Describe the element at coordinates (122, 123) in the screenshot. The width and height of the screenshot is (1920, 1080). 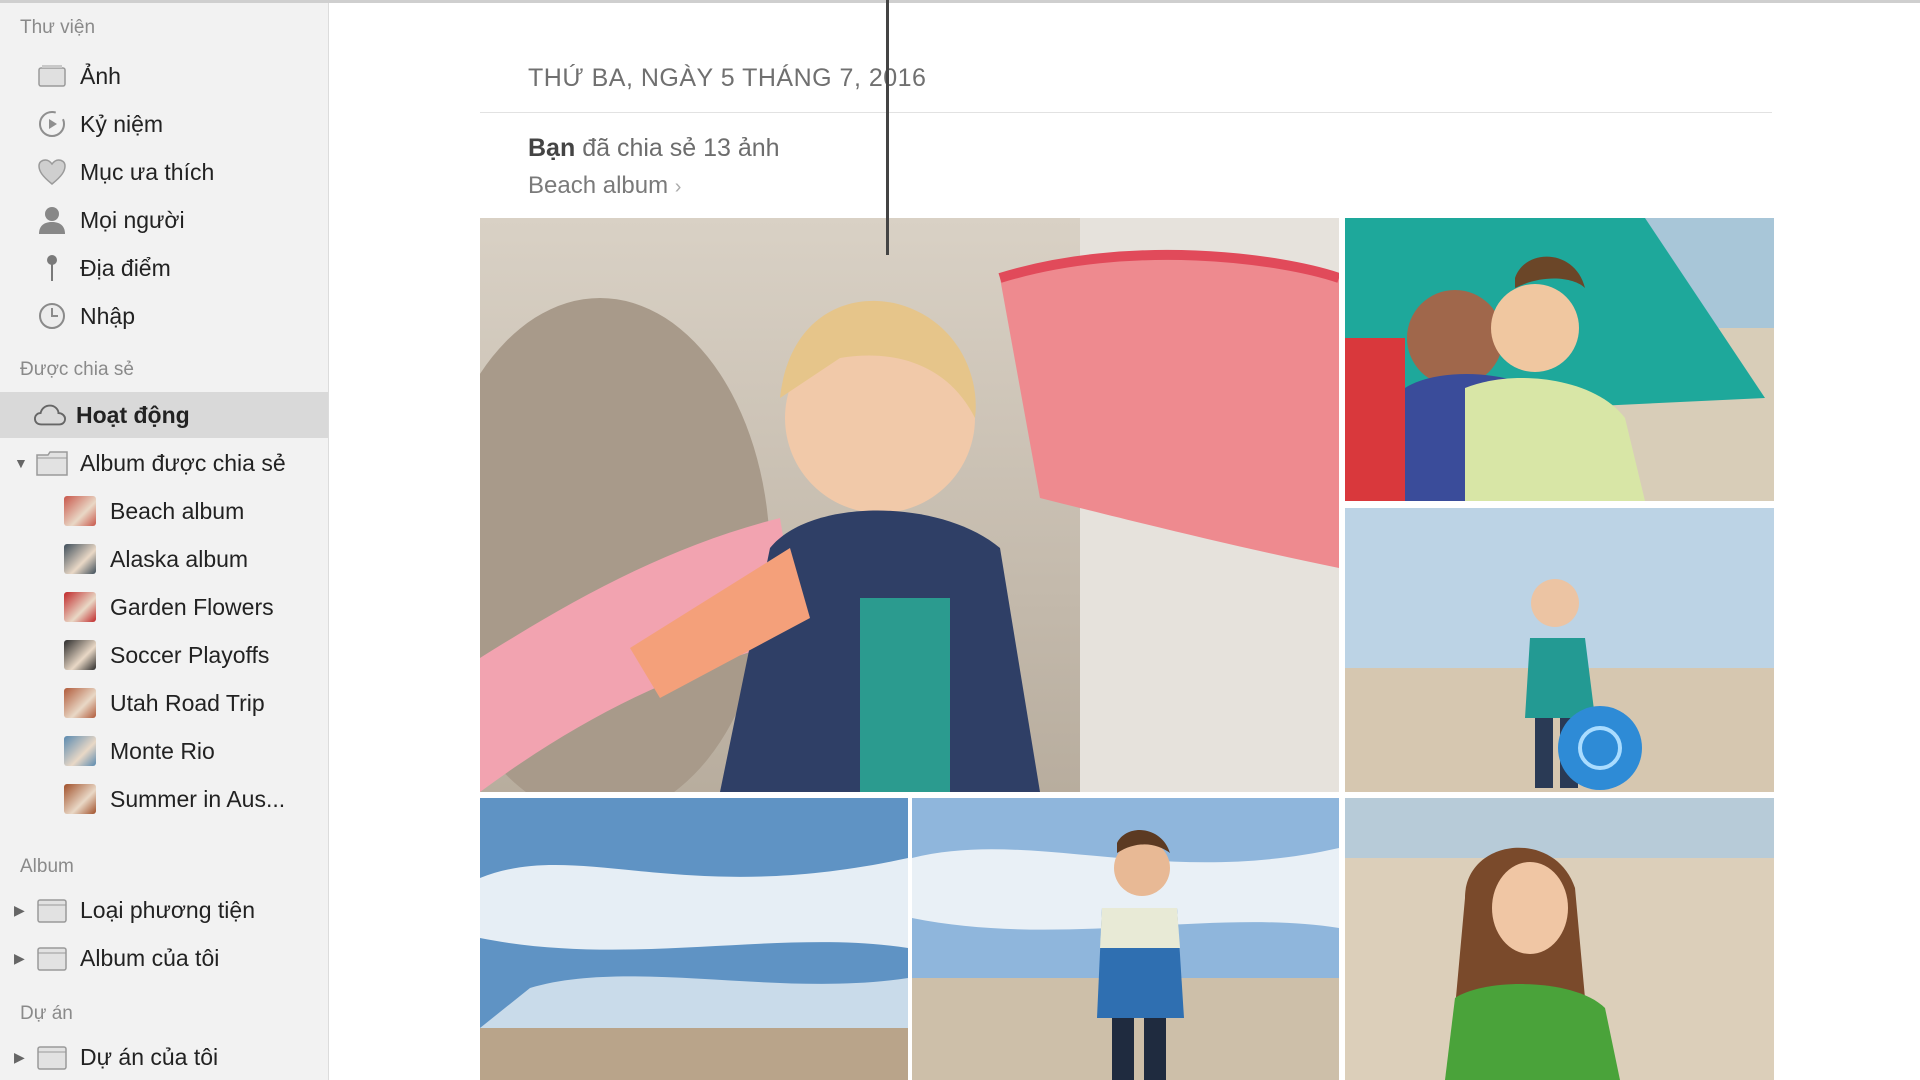
I see `sidebar-item-label: Kỷ niệm` at that location.